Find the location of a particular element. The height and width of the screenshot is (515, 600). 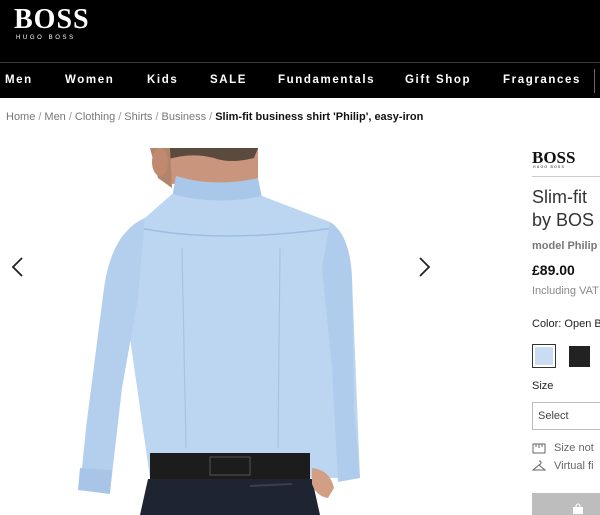

product-title-line-1: Slim-fit is located at coordinates (559, 197).